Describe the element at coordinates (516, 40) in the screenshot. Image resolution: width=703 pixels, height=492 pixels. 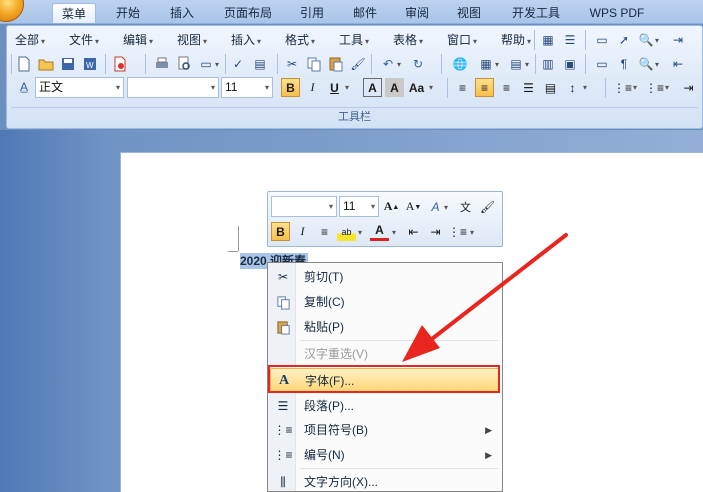
I see `menu-help: 帮助 ▾` at that location.